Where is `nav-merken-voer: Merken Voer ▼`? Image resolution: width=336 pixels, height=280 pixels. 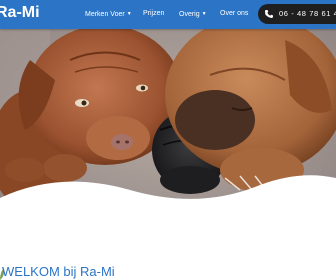 nav-merken-voer: Merken Voer ▼ is located at coordinates (108, 14).